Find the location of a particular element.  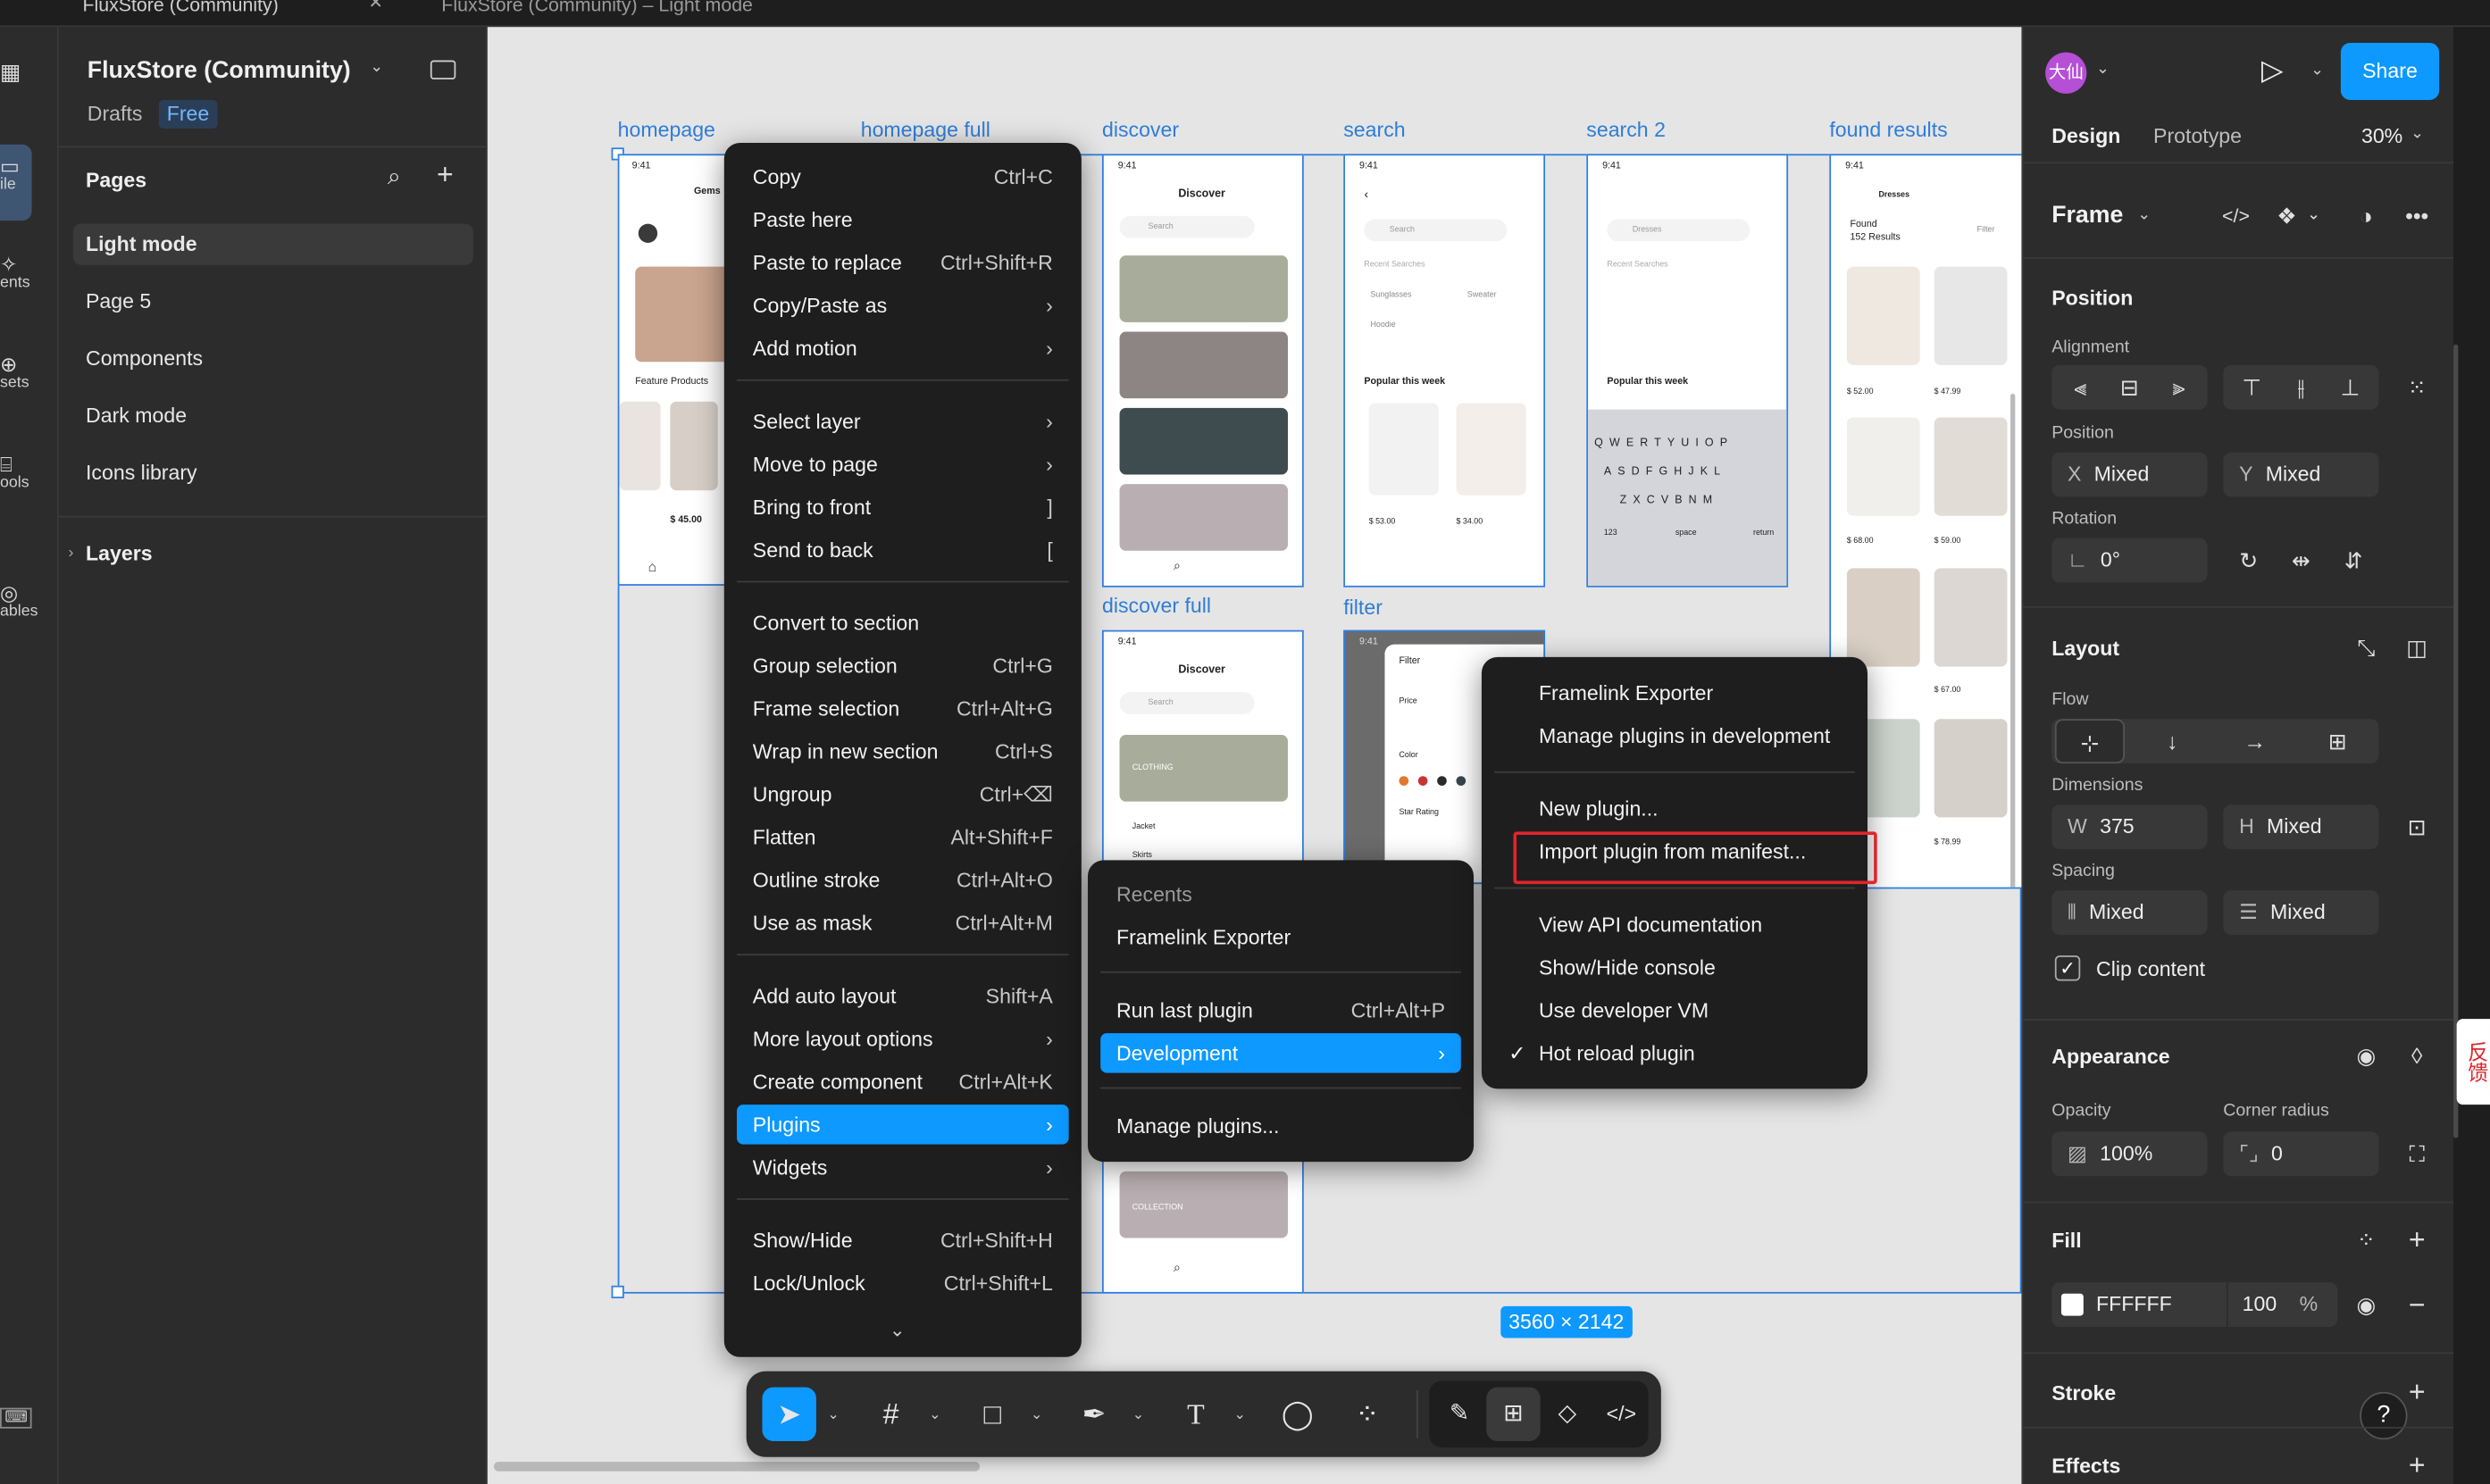

menu-item-widgets: Widgets › is located at coordinates (903, 1167).